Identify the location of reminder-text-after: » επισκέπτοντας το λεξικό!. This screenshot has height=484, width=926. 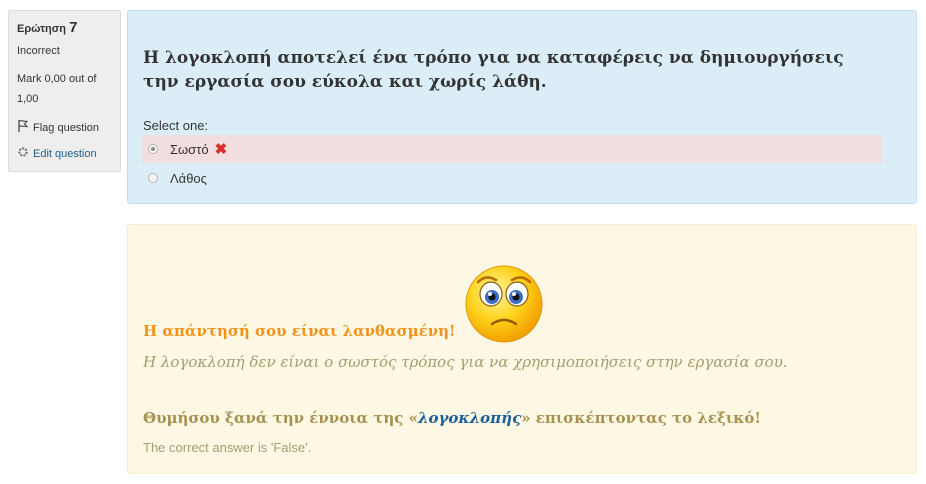
(641, 418).